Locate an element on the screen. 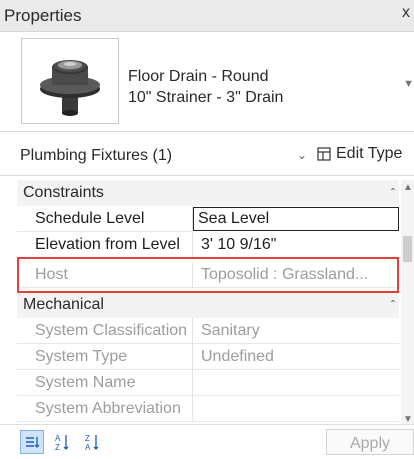 The width and height of the screenshot is (414, 459). property-name: Schedule Level is located at coordinates (105, 219).